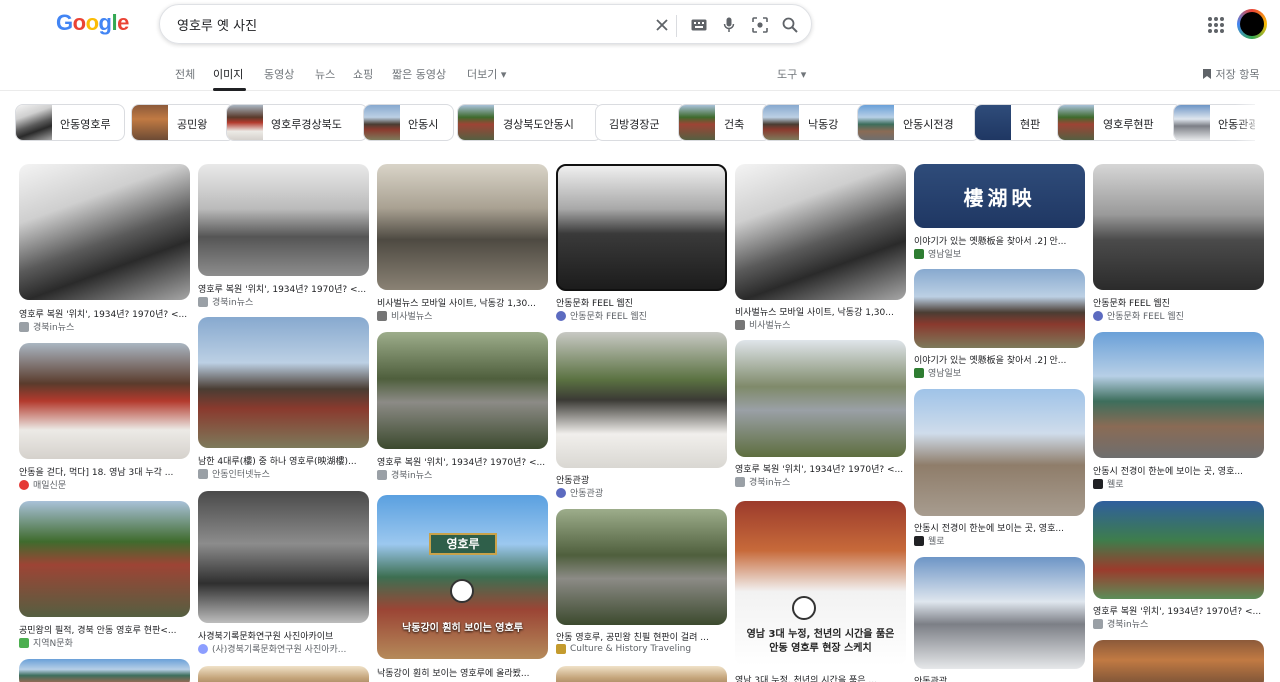 This screenshot has height=682, width=1280. I want to click on chip: 건축, so click(724, 122).